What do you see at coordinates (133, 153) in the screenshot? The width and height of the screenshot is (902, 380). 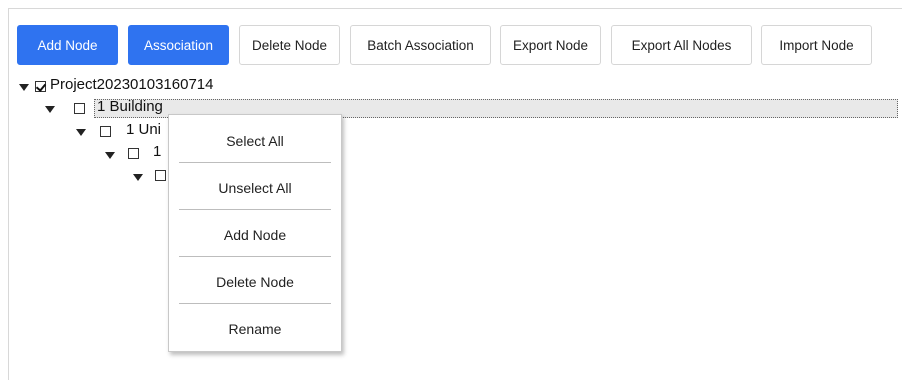 I see `level3-checkbox` at bounding box center [133, 153].